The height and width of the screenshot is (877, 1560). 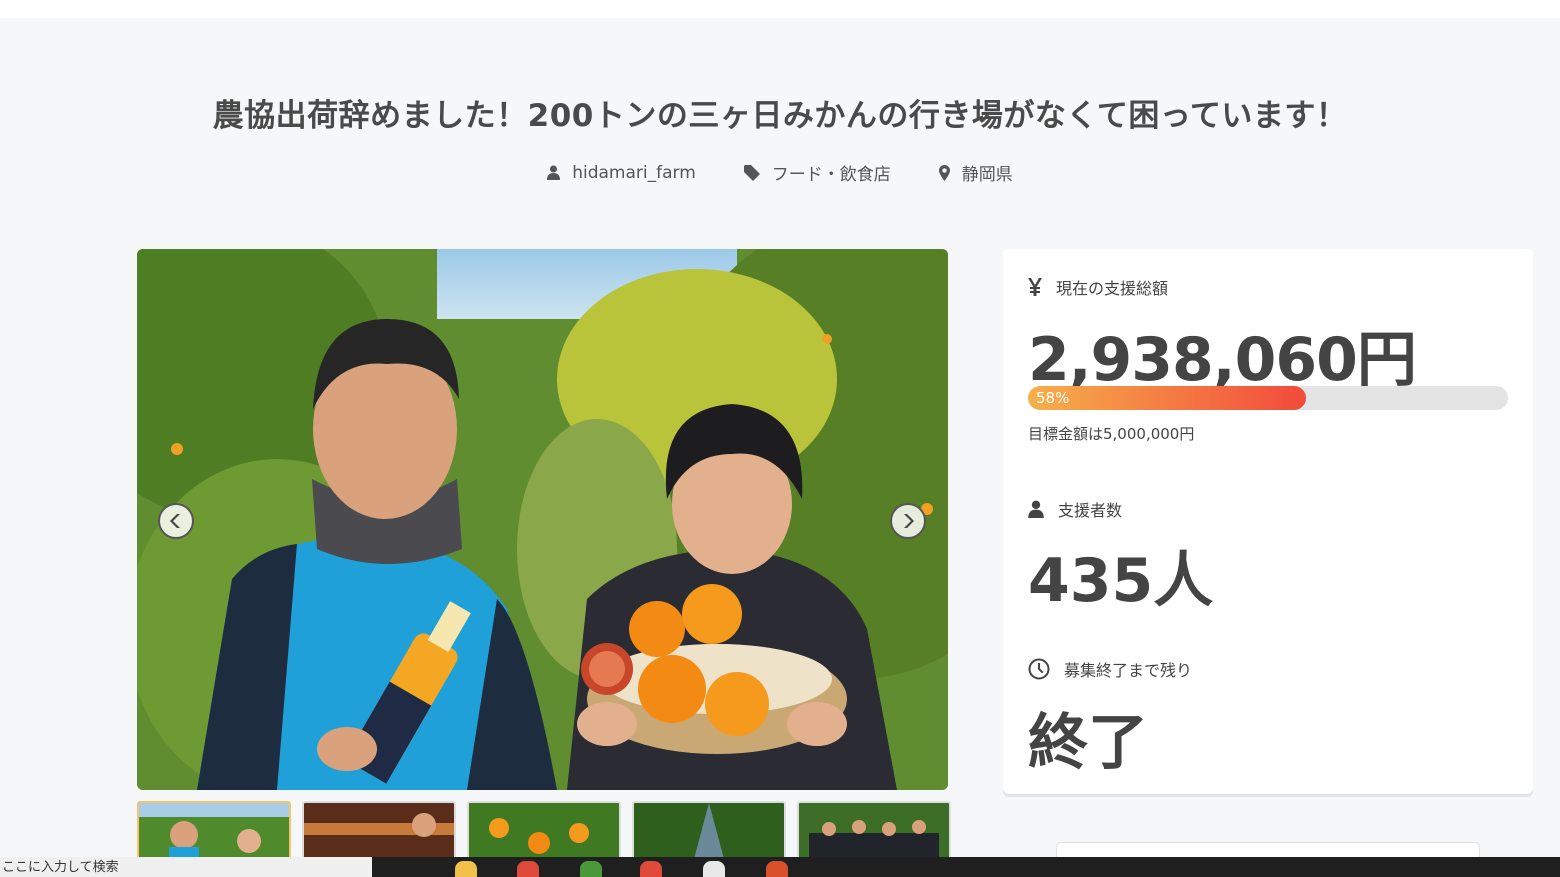 What do you see at coordinates (1035, 287) in the screenshot?
I see `yen-icon` at bounding box center [1035, 287].